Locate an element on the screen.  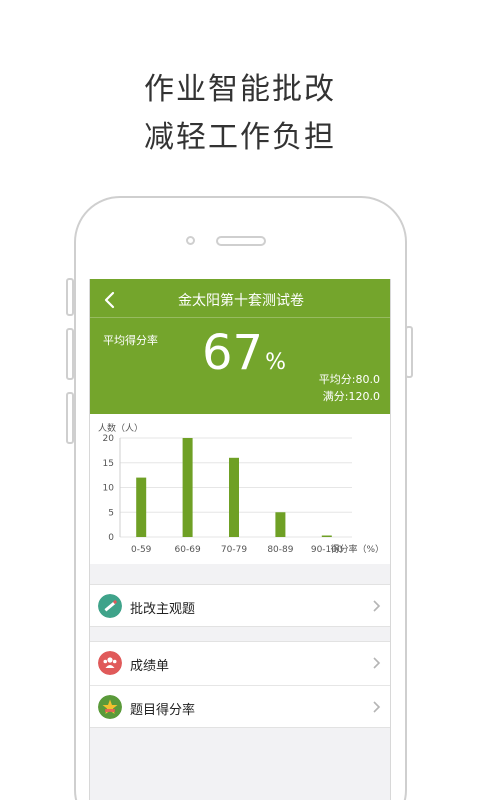
y-tick-label: 0 is located at coordinates (111, 538).